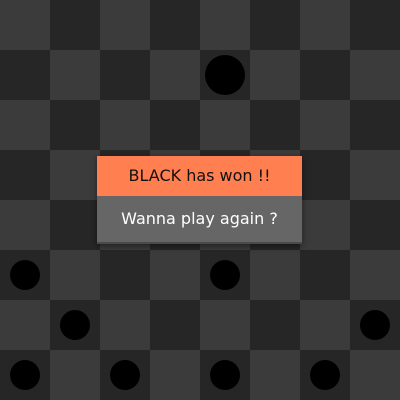  What do you see at coordinates (199, 176) in the screenshot?
I see `winner-message: BLACK has won !!` at bounding box center [199, 176].